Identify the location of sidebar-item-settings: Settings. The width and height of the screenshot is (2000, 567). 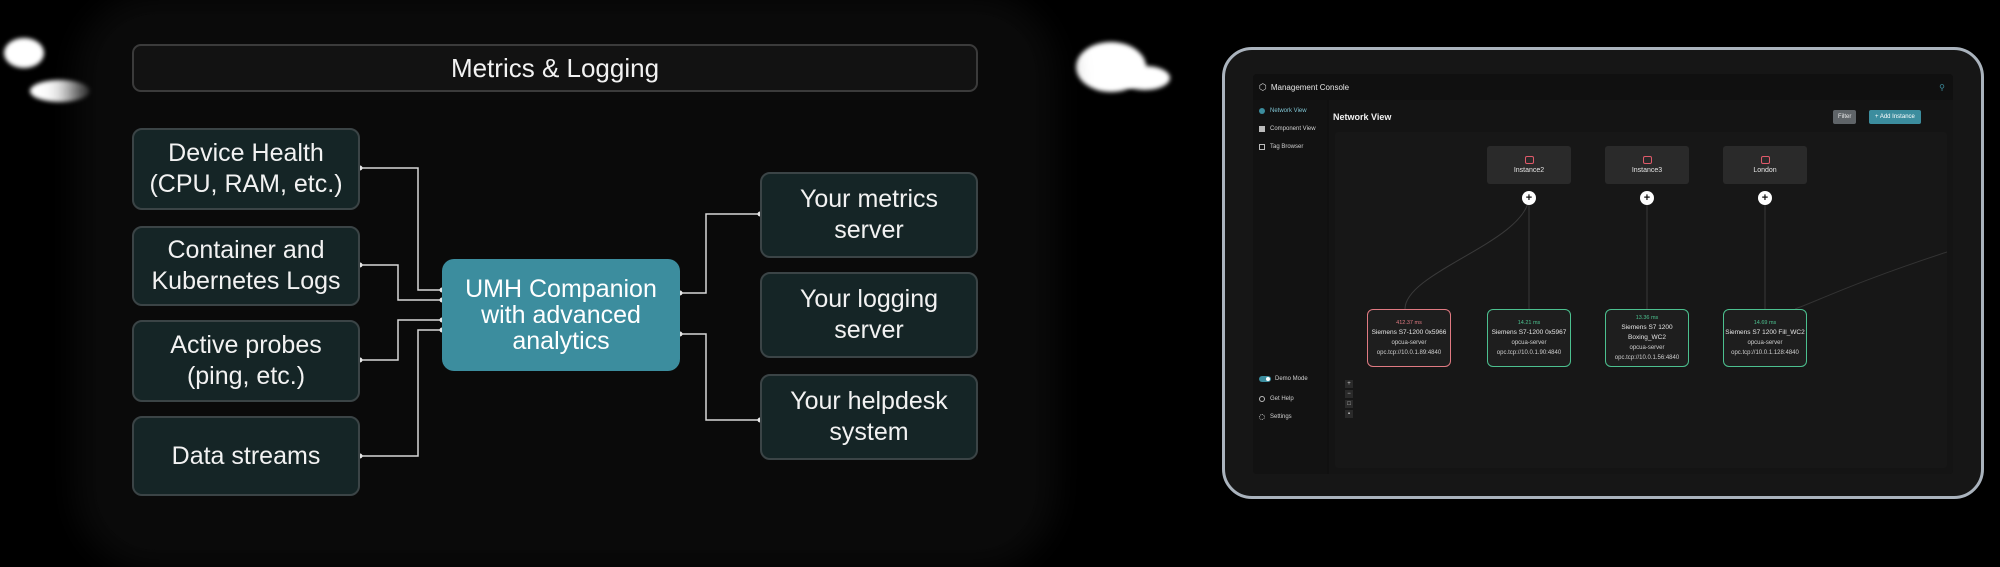
(1275, 417).